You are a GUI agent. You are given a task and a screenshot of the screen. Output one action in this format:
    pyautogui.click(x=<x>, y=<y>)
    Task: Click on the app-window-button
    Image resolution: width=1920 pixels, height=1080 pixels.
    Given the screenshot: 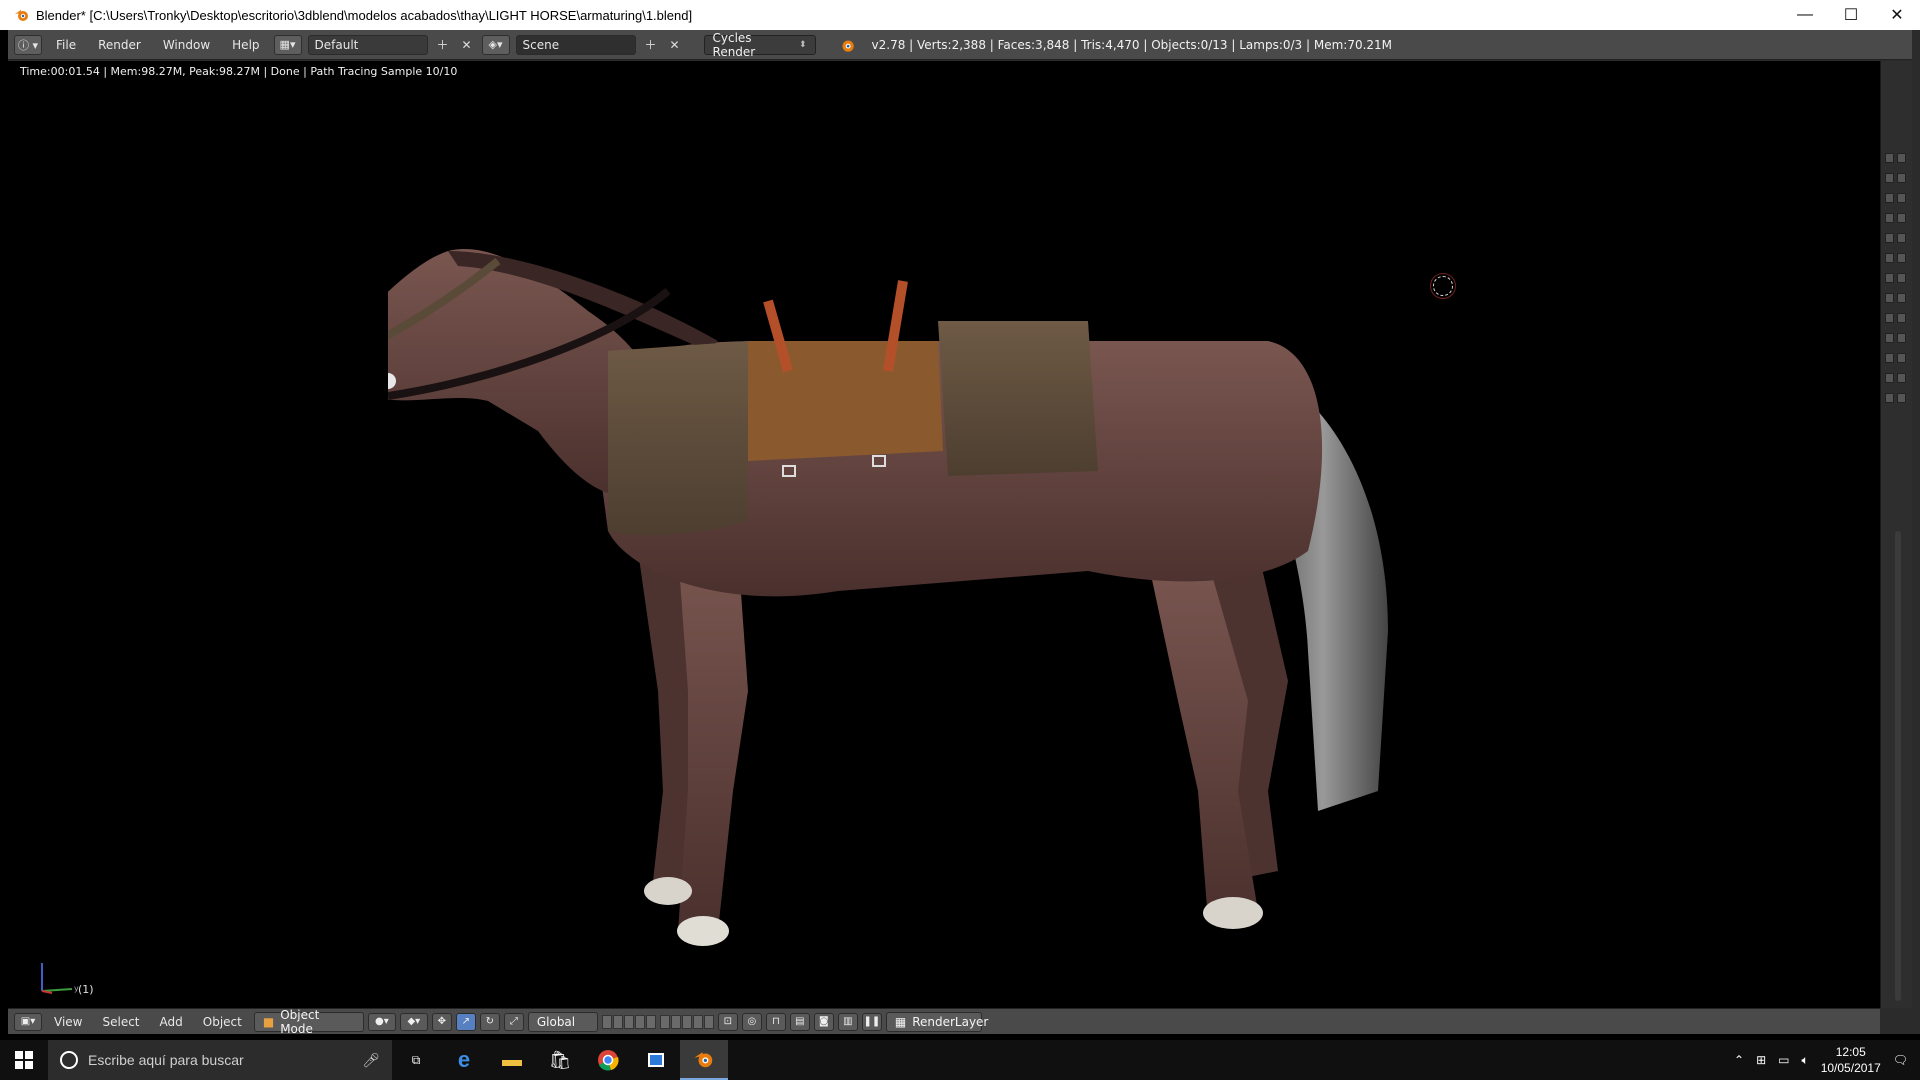 What is the action you would take?
    pyautogui.click(x=656, y=1060)
    